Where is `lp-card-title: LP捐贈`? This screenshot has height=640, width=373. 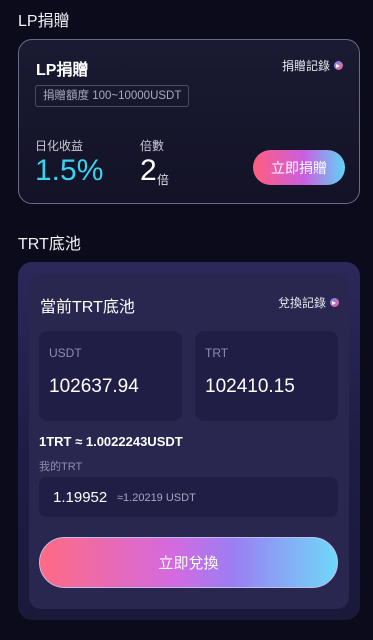 lp-card-title: LP捐贈 is located at coordinates (62, 70).